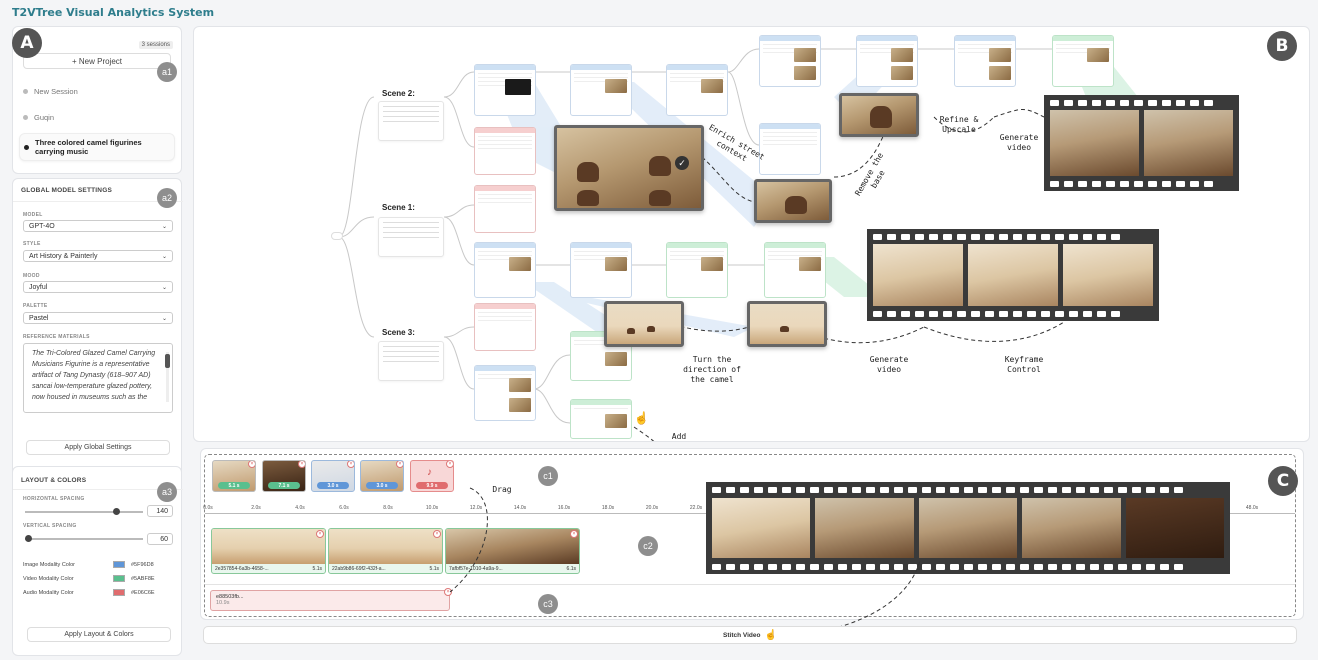  Describe the element at coordinates (968, 528) in the screenshot. I see `final-video-film` at that location.